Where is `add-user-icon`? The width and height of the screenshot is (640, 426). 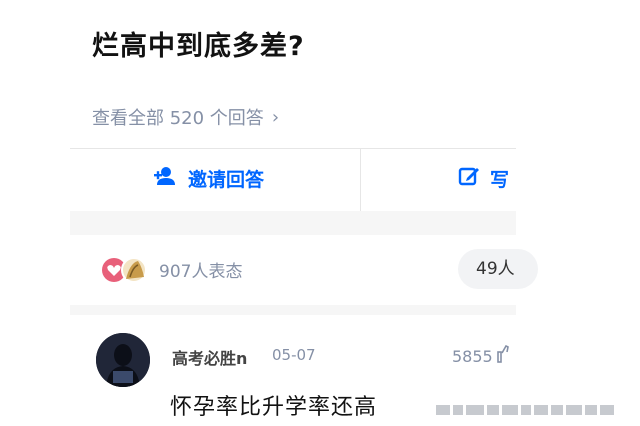 add-user-icon is located at coordinates (166, 178).